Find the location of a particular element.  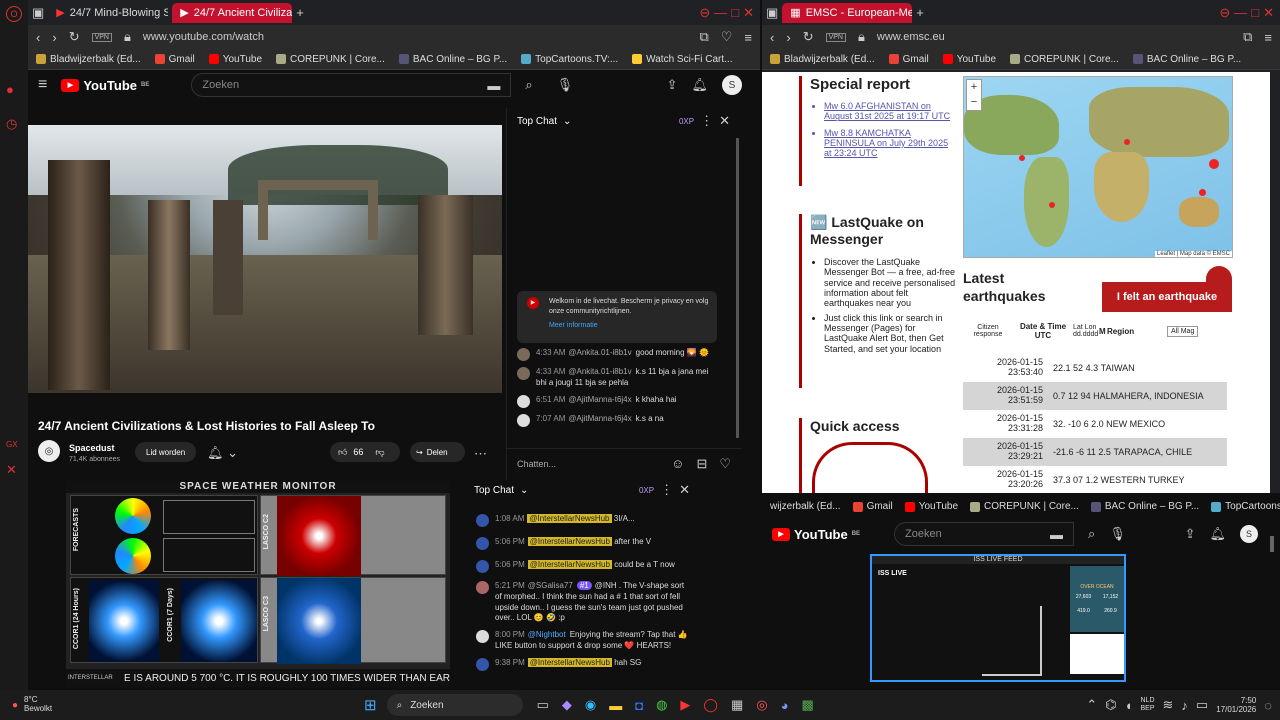

tab-emsc: ▦EMSC - European-Mediter is located at coordinates (847, 12).